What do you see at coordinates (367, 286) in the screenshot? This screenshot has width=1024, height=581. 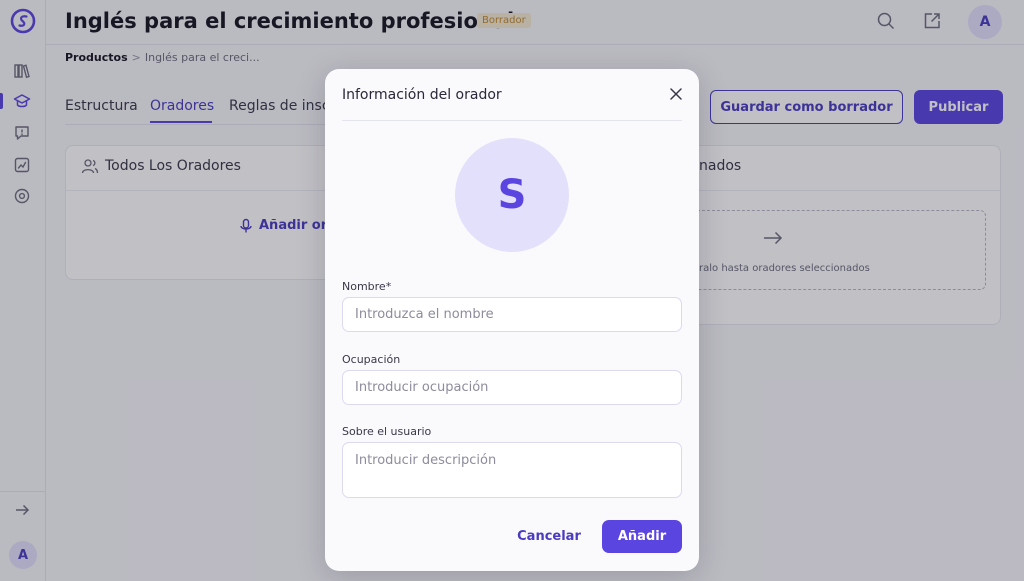 I see `name-field-label: Nombre*` at bounding box center [367, 286].